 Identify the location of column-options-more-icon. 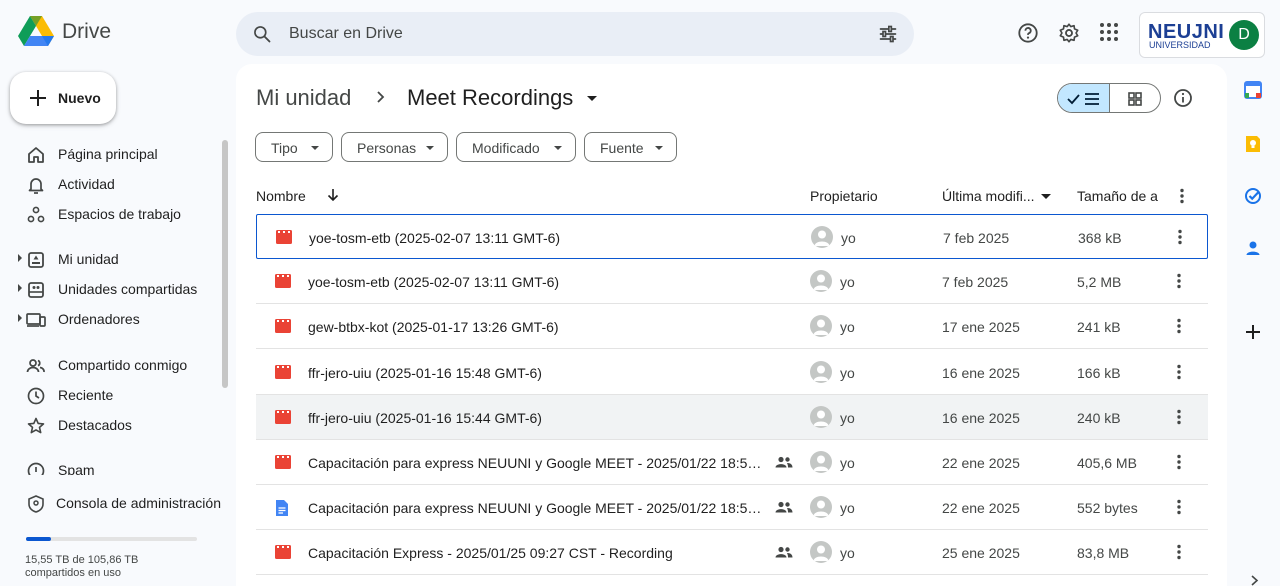
(1182, 196).